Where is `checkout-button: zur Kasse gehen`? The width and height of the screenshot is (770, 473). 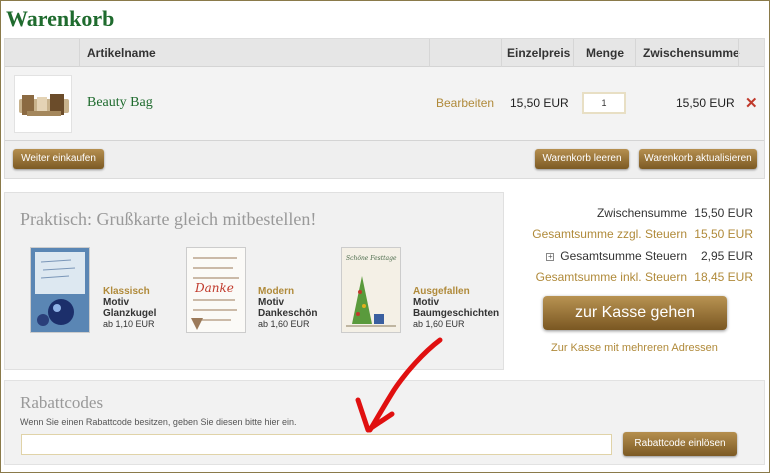
checkout-button: zur Kasse gehen is located at coordinates (635, 313).